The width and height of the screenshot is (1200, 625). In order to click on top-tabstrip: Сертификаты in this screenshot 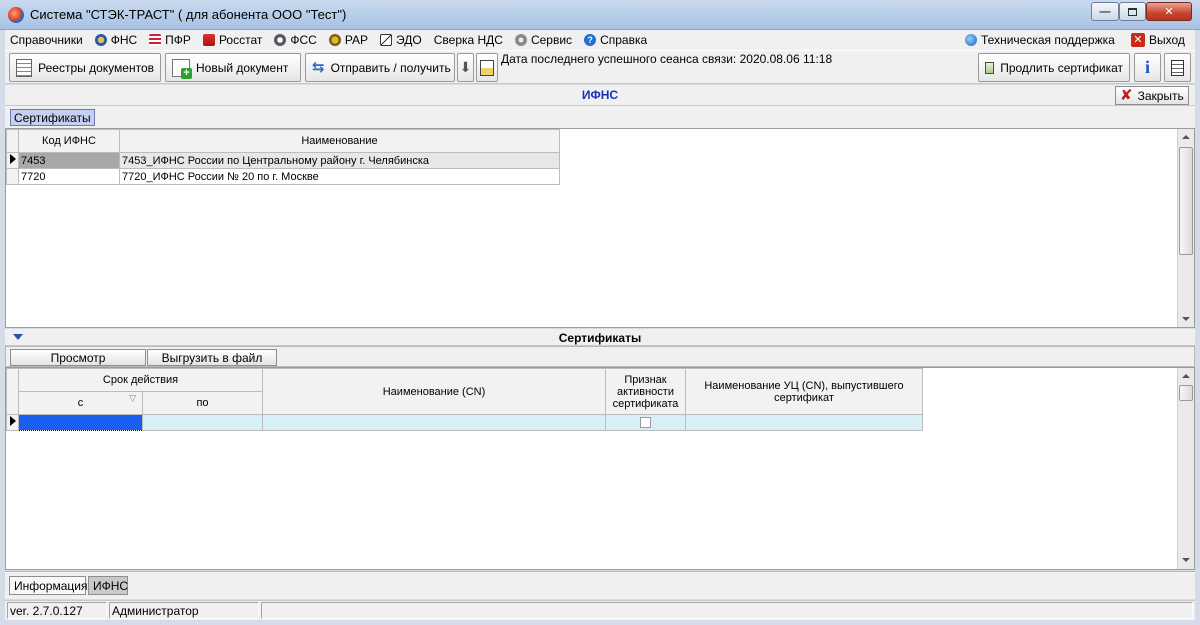, I will do `click(600, 117)`.